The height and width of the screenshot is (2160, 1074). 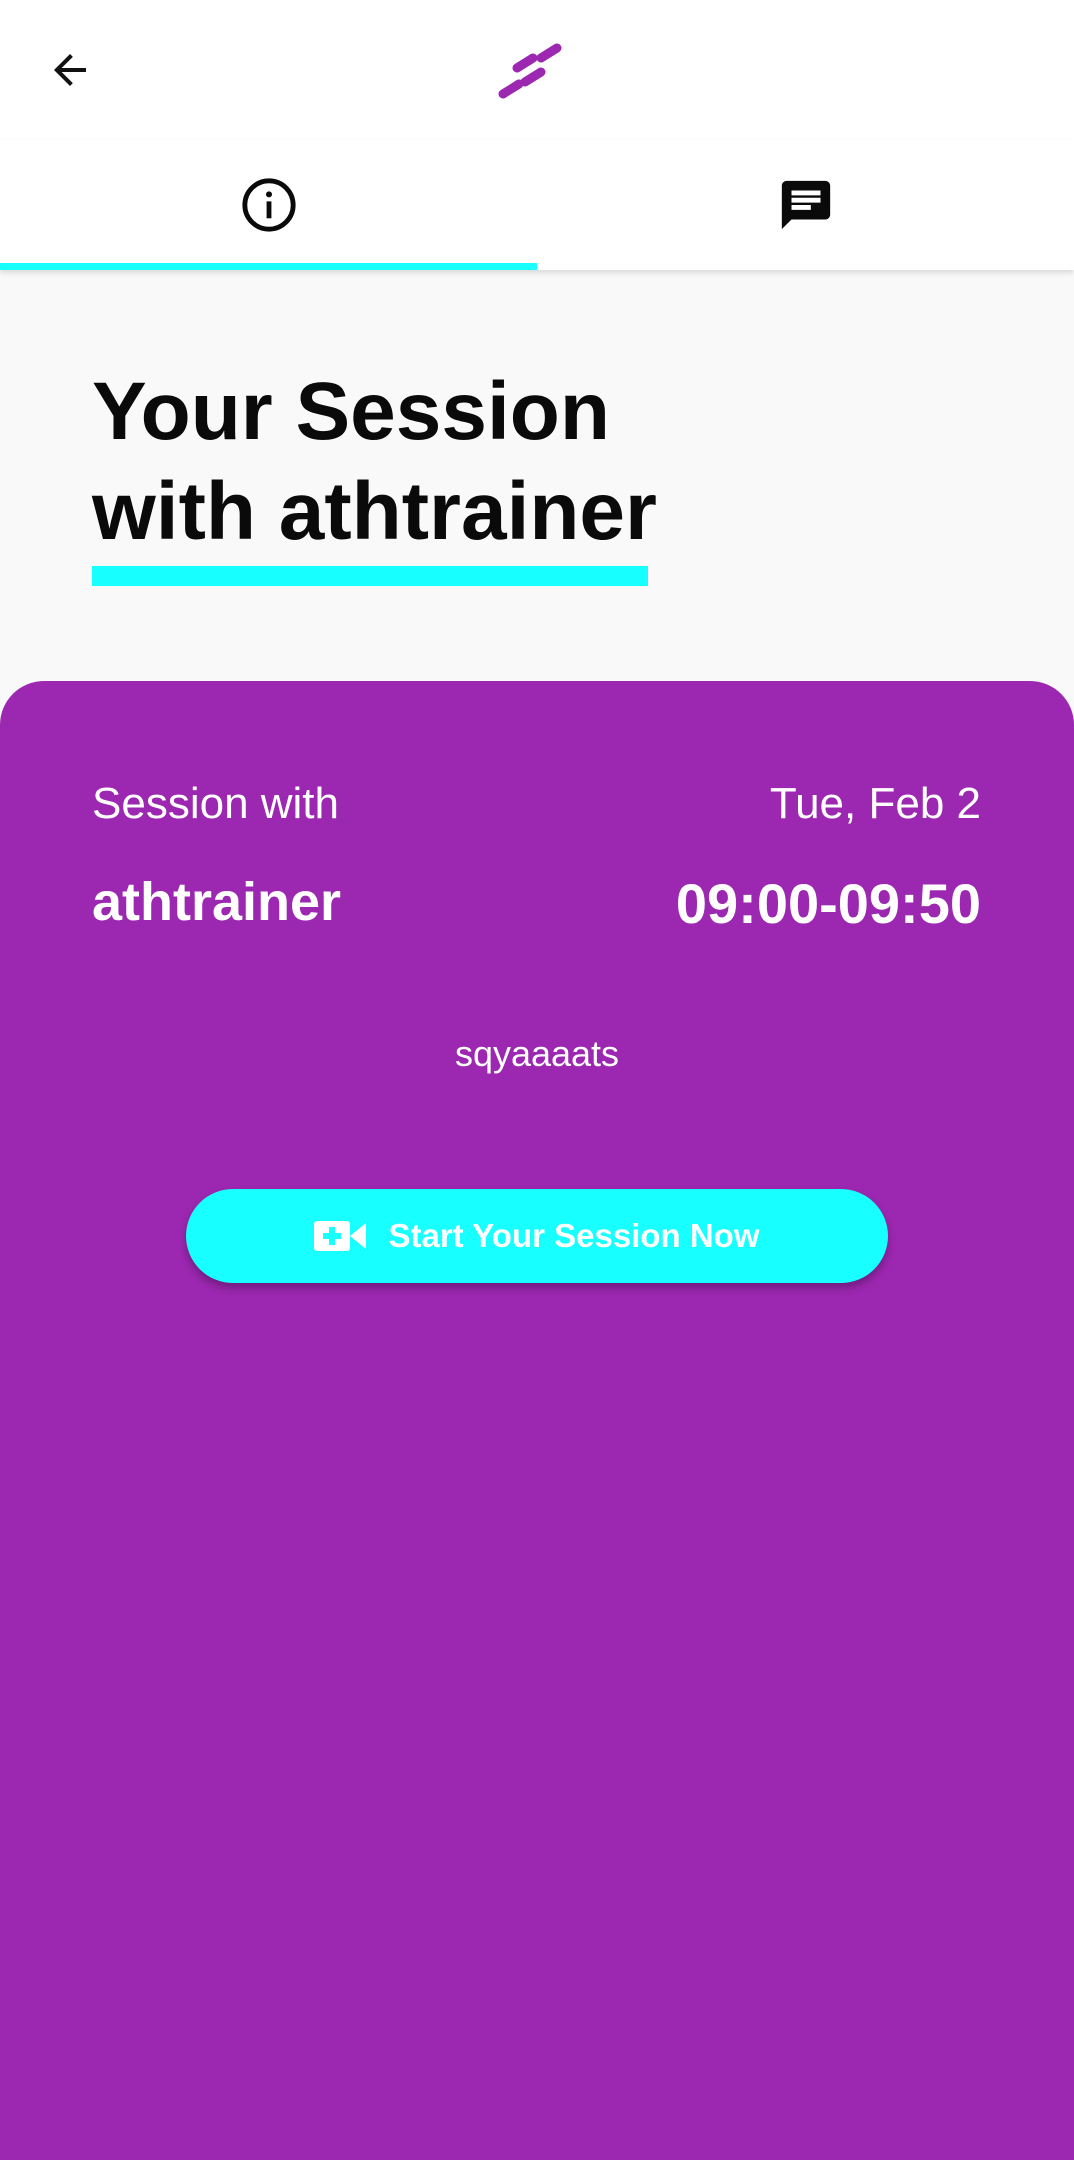 I want to click on info-circle-icon, so click(x=268, y=205).